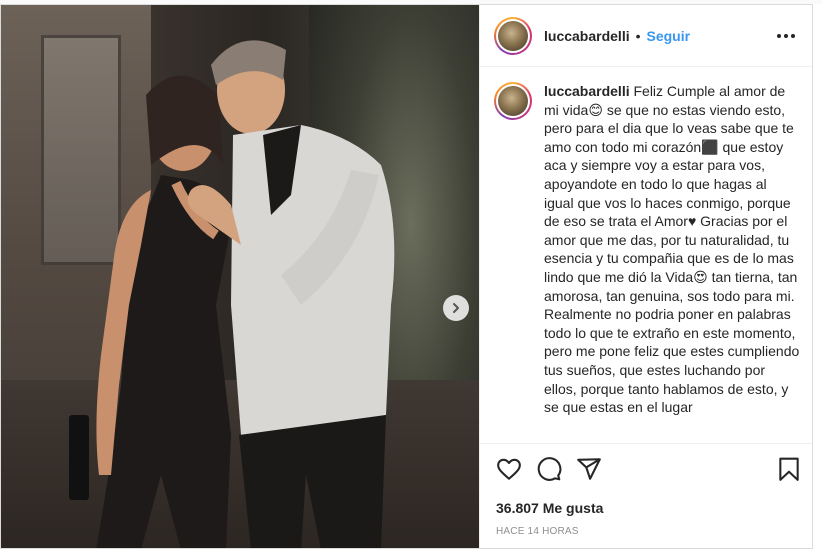  I want to click on caption-username-link: luccabardelli, so click(587, 91).